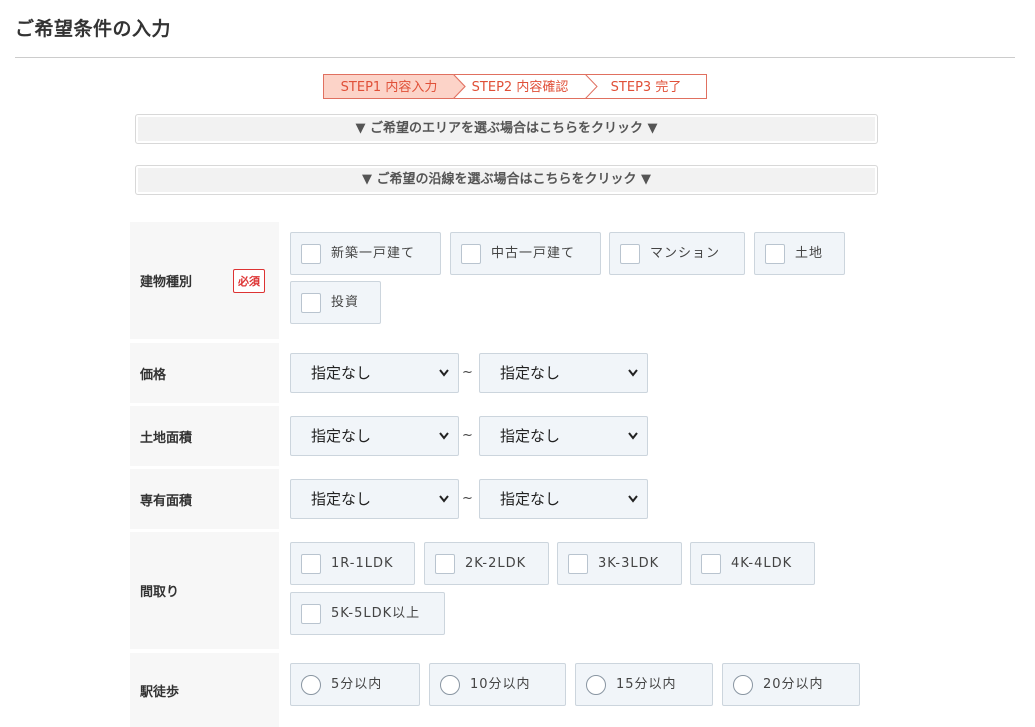 Image resolution: width=1035 pixels, height=727 pixels. Describe the element at coordinates (374, 436) in the screenshot. I see `land-area-min-select: 指定なし` at that location.